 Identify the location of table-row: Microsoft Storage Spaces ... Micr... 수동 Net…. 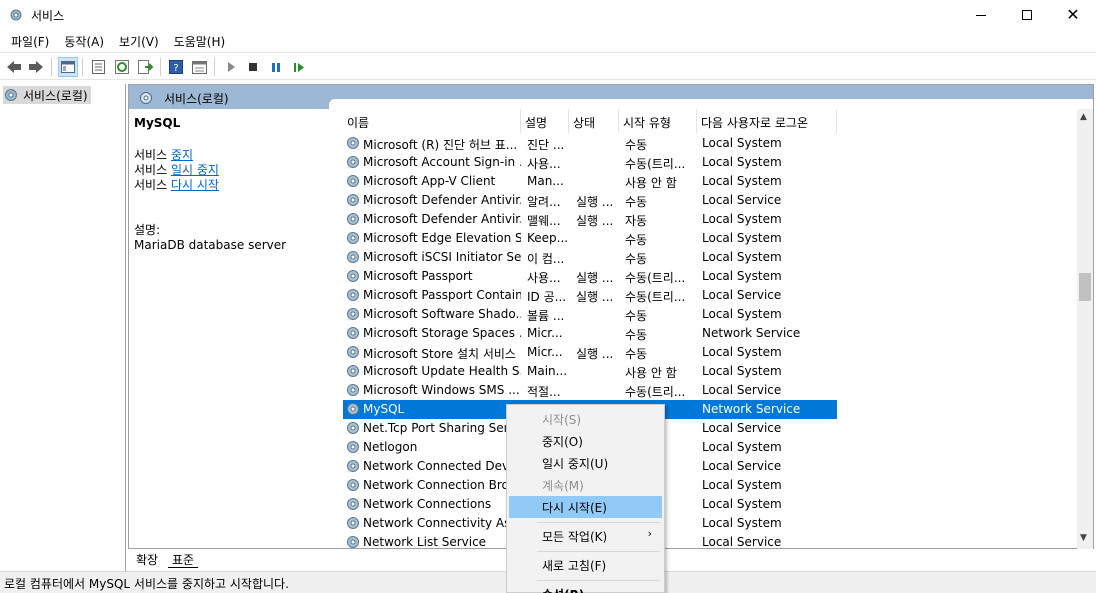
(590, 333).